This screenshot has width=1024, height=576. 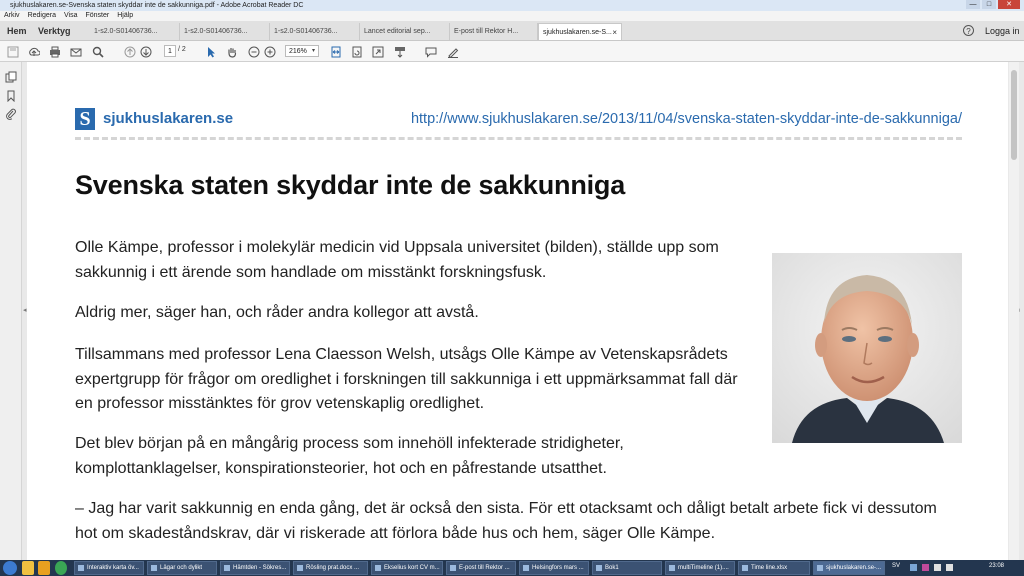 I want to click on menu-visa: Visa, so click(x=71, y=16).